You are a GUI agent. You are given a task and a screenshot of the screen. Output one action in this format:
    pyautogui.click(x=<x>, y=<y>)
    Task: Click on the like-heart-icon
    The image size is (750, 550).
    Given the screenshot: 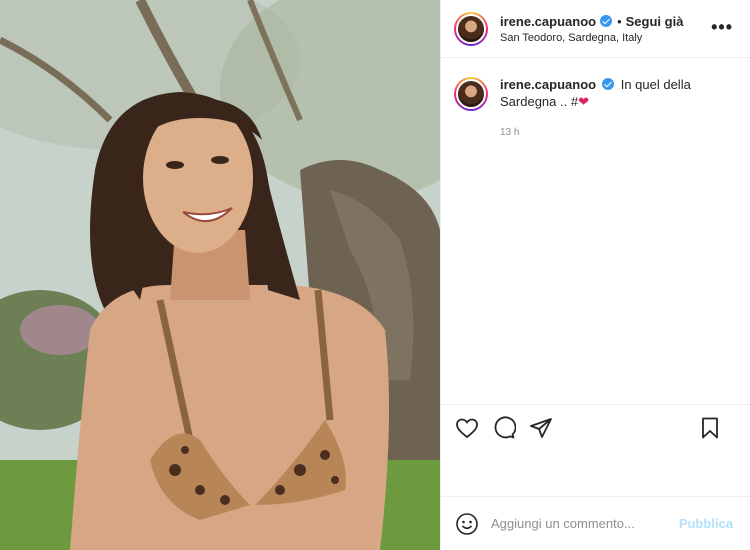 What is the action you would take?
    pyautogui.click(x=467, y=428)
    